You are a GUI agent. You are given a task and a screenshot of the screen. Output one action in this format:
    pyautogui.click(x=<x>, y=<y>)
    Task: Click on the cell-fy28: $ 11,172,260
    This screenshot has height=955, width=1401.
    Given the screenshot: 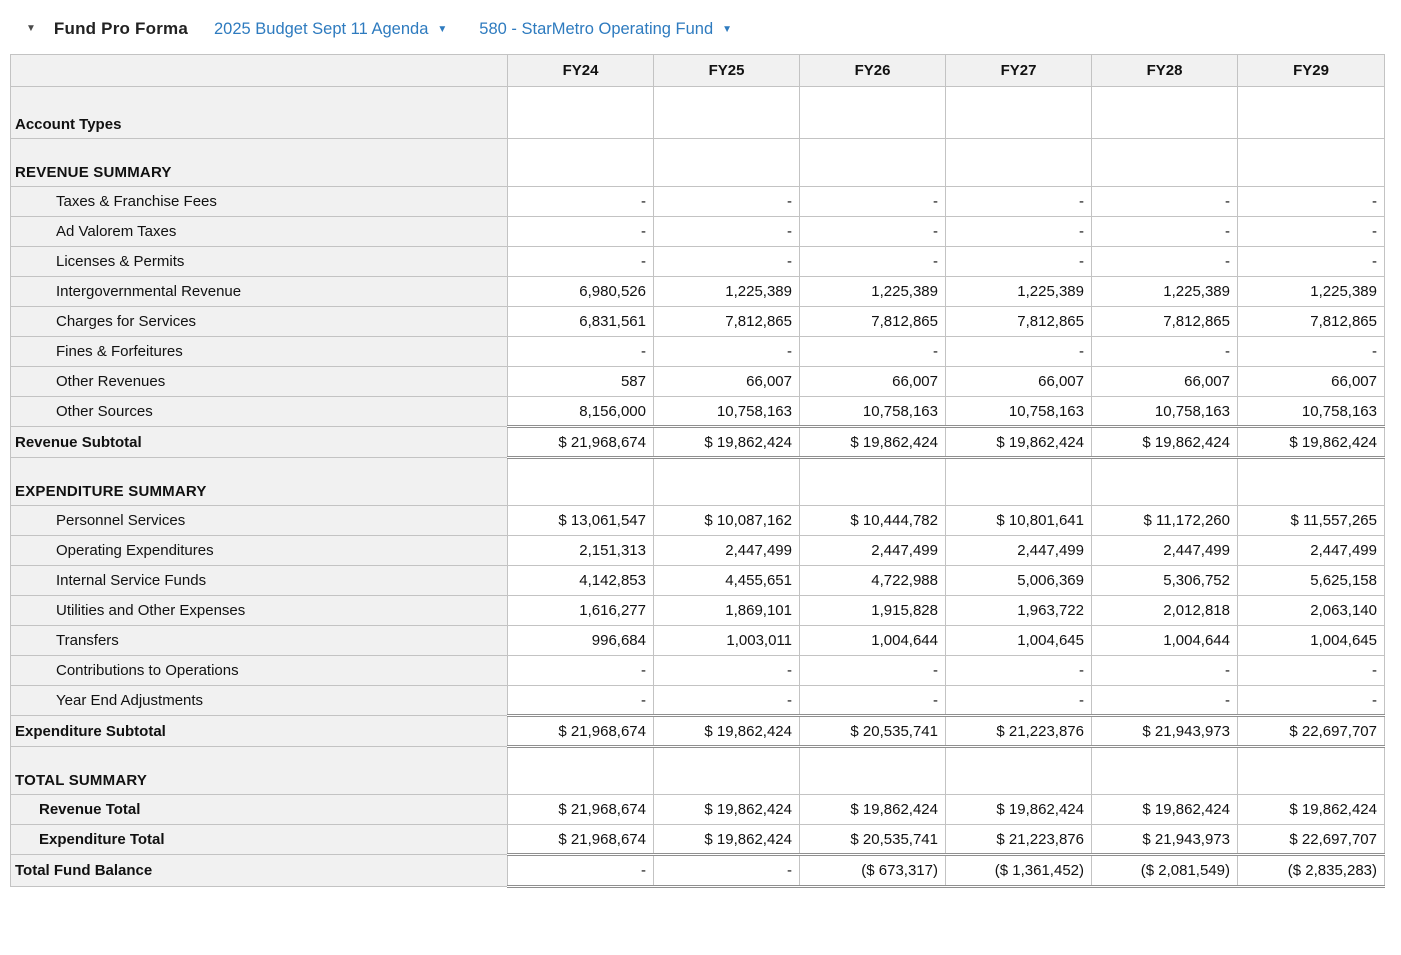 What is the action you would take?
    pyautogui.click(x=1164, y=520)
    